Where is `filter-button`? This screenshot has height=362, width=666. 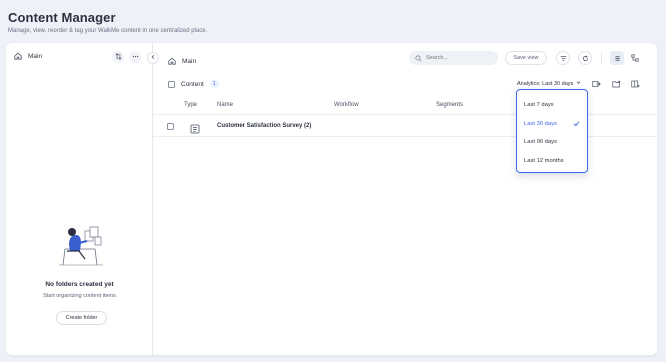 filter-button is located at coordinates (563, 58).